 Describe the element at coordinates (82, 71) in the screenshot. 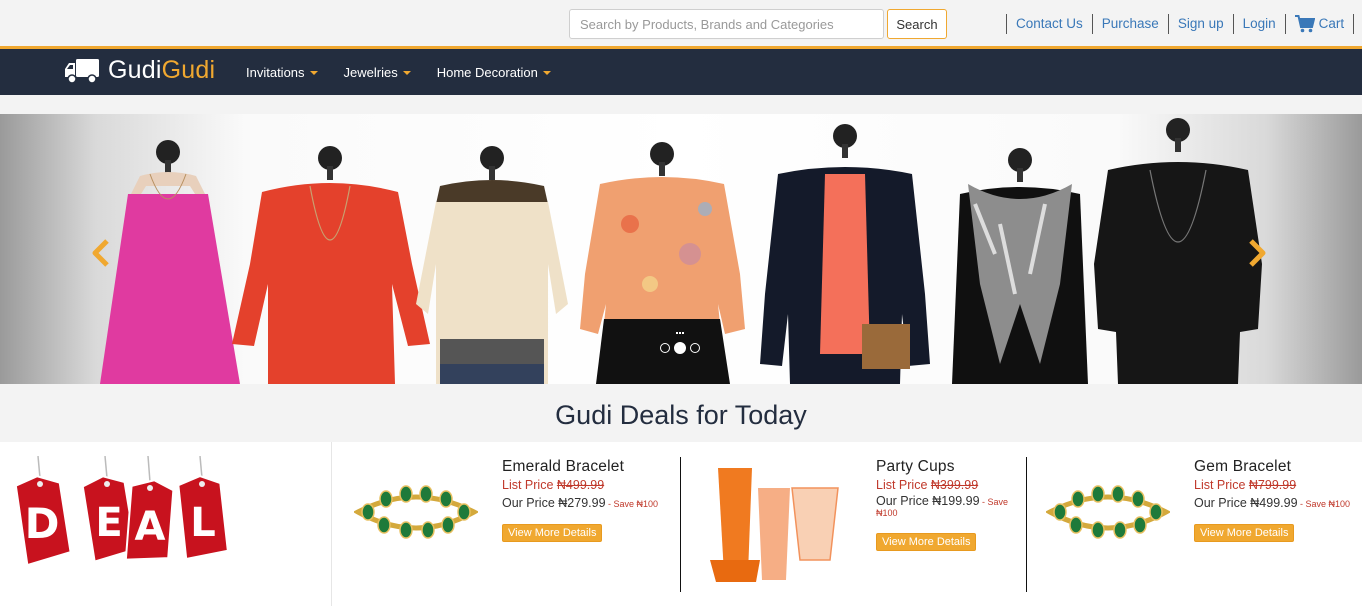

I see `truck-icon` at that location.